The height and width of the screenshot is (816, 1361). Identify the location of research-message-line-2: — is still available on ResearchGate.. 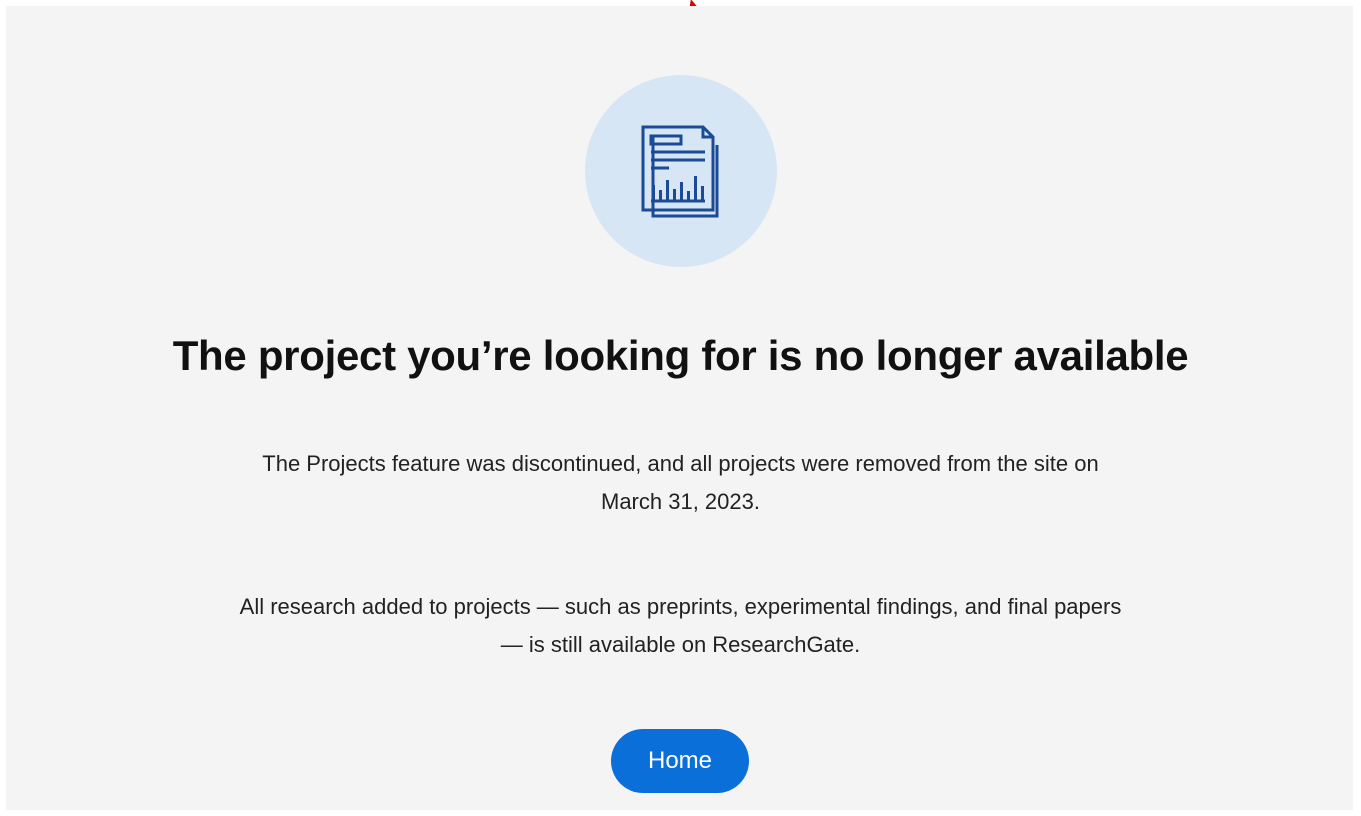
(680, 644).